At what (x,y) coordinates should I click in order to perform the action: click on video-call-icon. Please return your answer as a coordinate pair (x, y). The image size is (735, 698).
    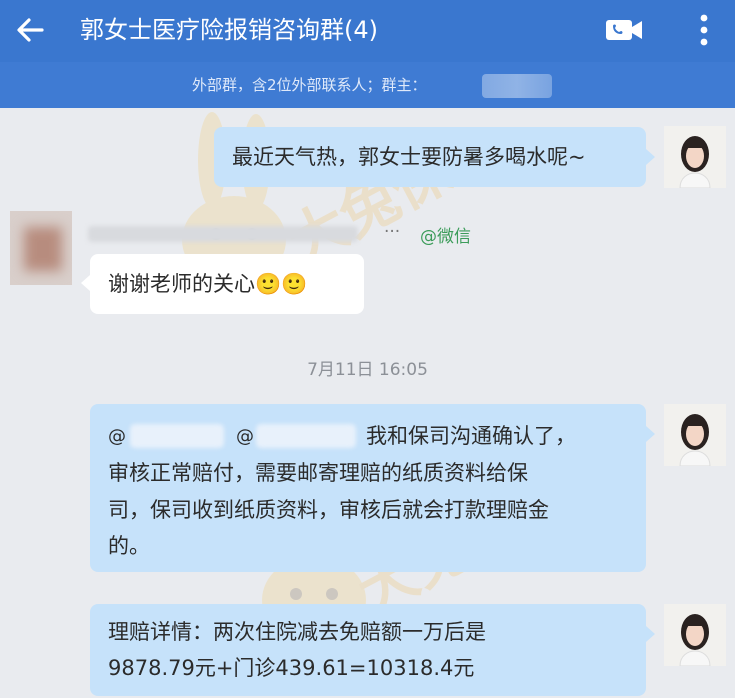
    Looking at the image, I should click on (624, 30).